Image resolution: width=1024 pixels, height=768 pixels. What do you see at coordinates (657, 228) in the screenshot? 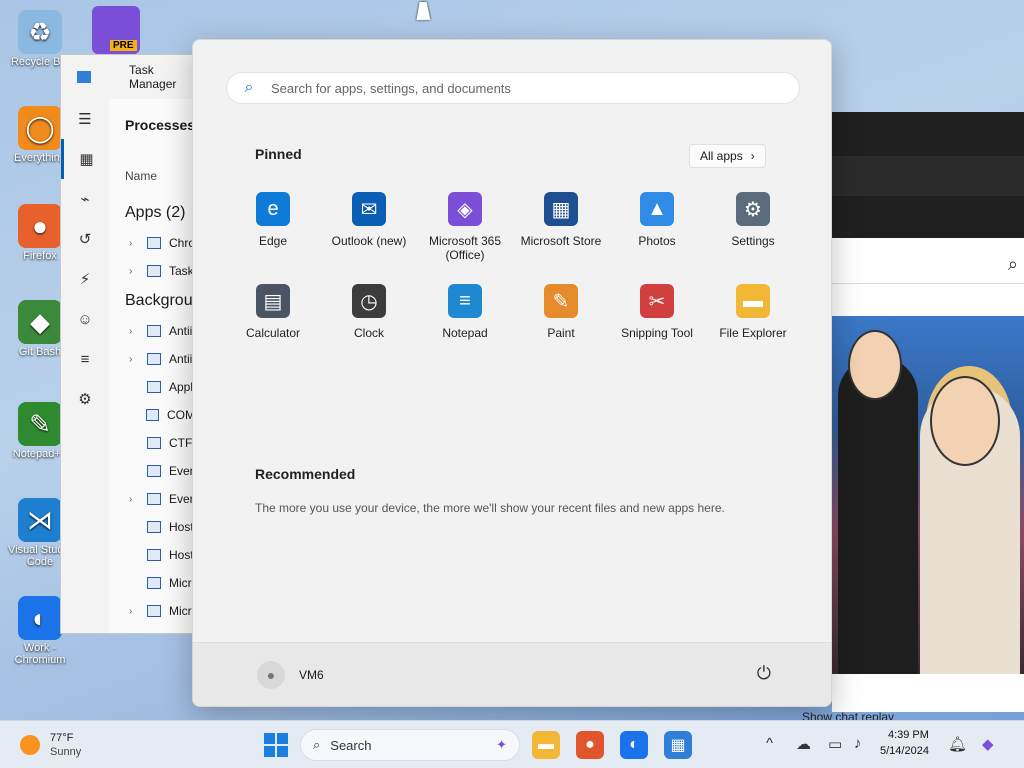
I see `pinned-app-photos: ▲ Photos` at bounding box center [657, 228].